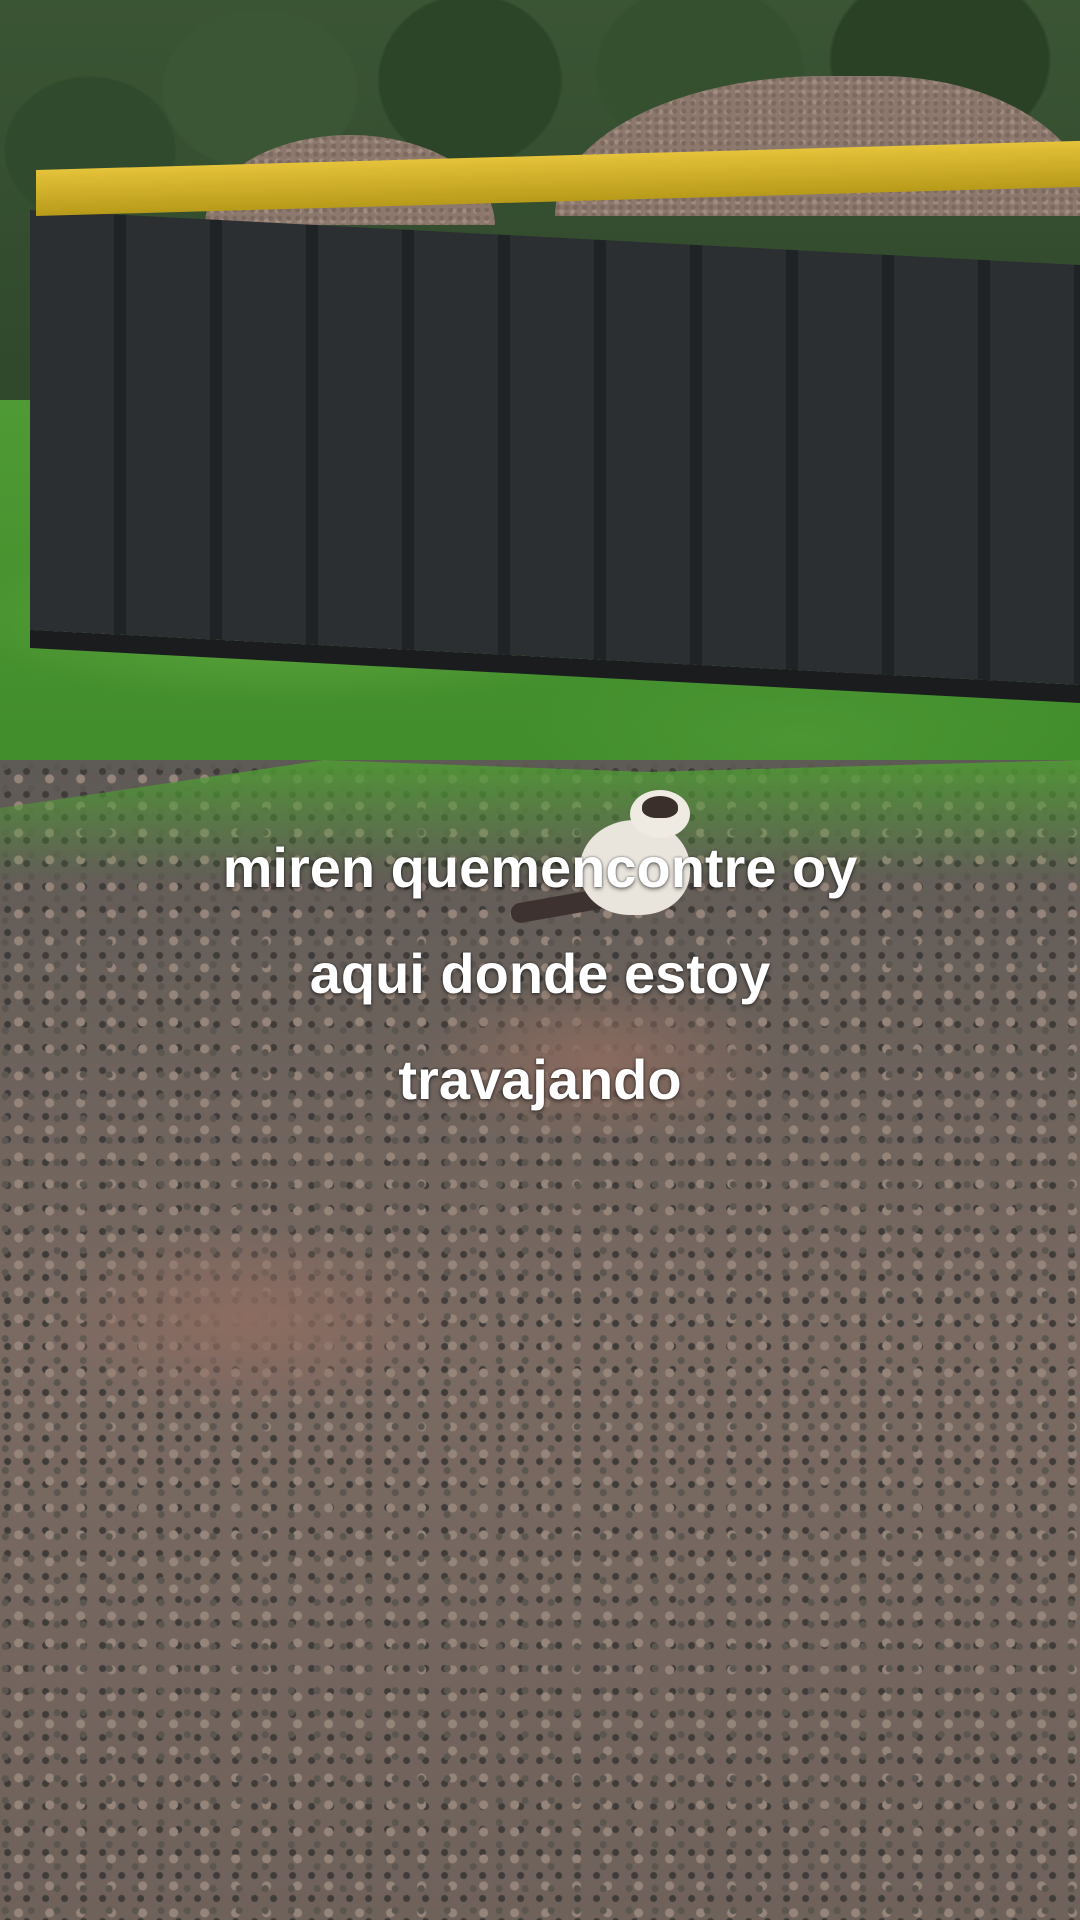  What do you see at coordinates (540, 1079) in the screenshot?
I see `caption-line-3: travajando` at bounding box center [540, 1079].